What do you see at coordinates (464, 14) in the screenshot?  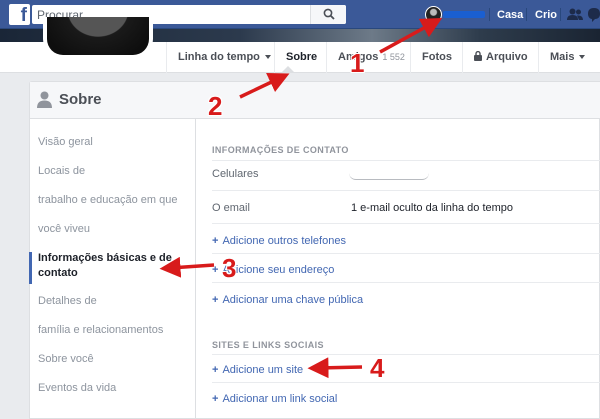 I see `user-name-redacted` at bounding box center [464, 14].